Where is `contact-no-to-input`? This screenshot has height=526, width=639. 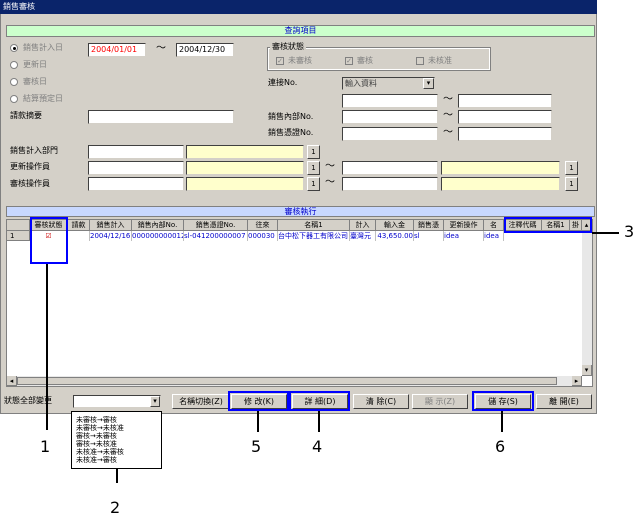 contact-no-to-input is located at coordinates (505, 101).